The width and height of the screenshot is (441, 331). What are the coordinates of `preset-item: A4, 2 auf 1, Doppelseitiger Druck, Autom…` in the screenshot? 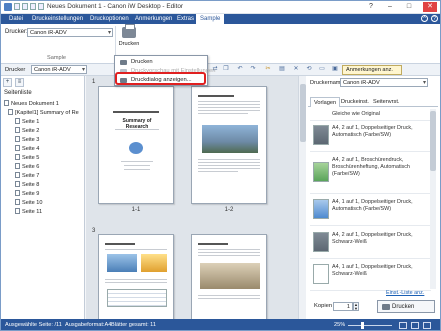 It's located at (370, 137).